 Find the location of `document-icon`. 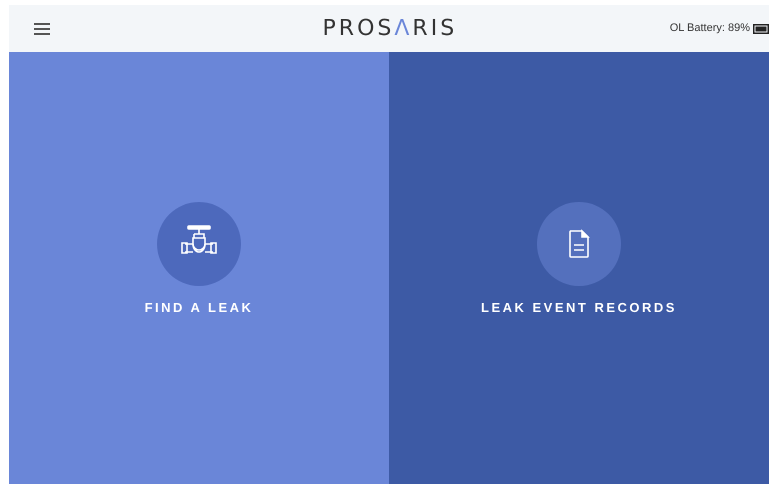

document-icon is located at coordinates (579, 244).